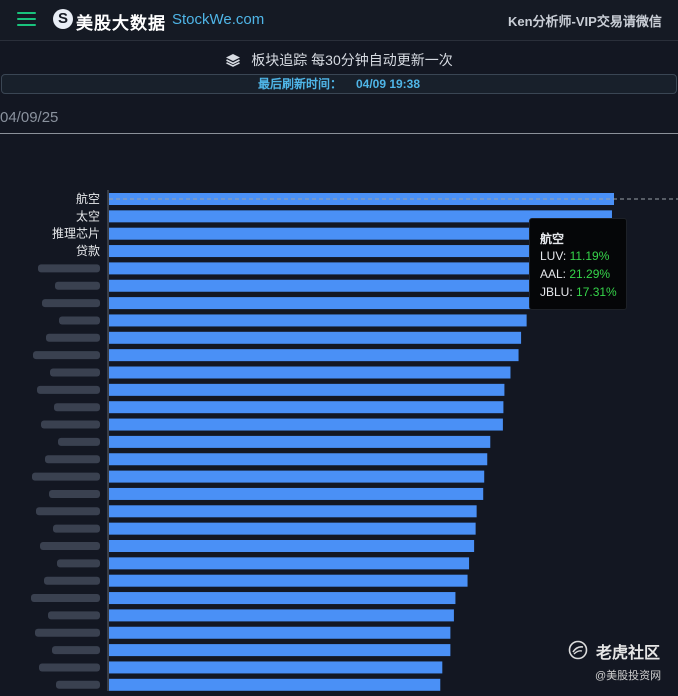 The image size is (678, 696). I want to click on watermark-sub: @美股投资网, so click(628, 676).